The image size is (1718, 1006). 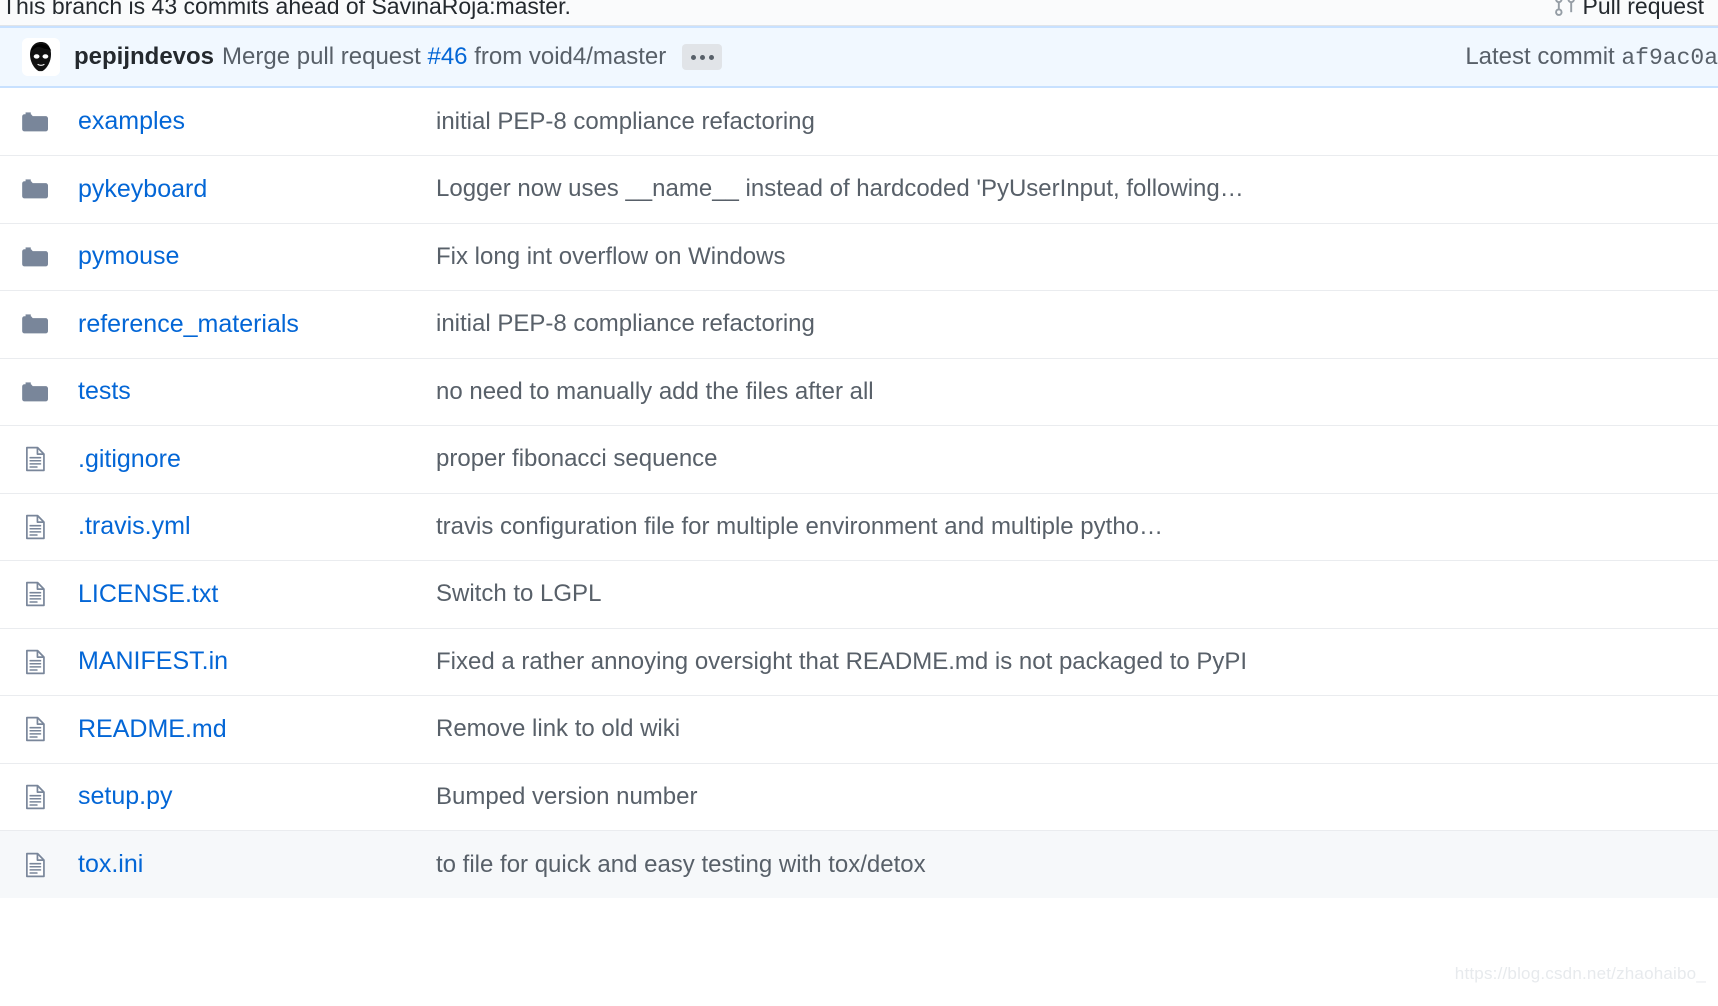 I want to click on table-row: LICENSE.txt Switch to LGPL, so click(x=859, y=594).